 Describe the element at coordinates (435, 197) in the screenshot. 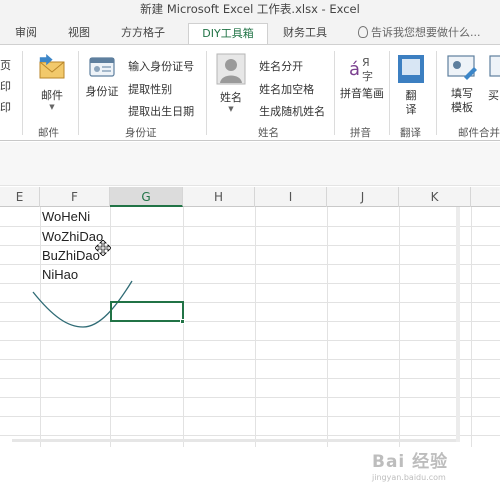

I see `column-header-k: K` at that location.